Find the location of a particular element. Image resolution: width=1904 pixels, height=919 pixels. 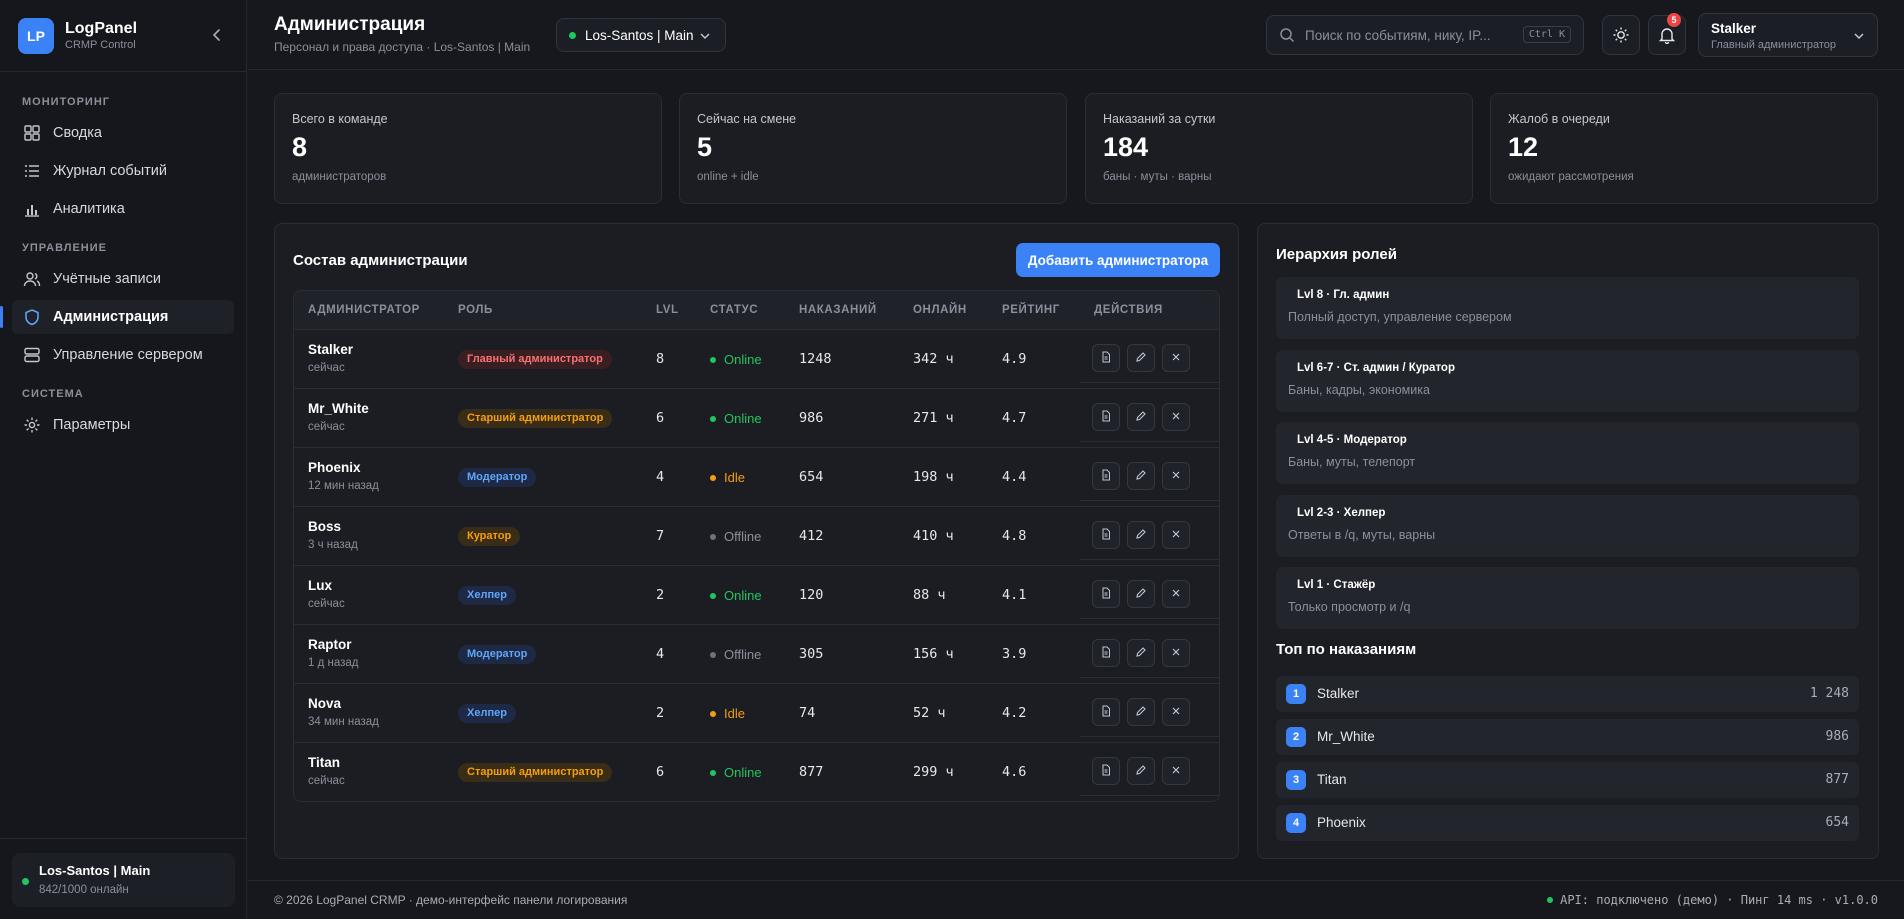

role-badge: Хелпер is located at coordinates (487, 595).